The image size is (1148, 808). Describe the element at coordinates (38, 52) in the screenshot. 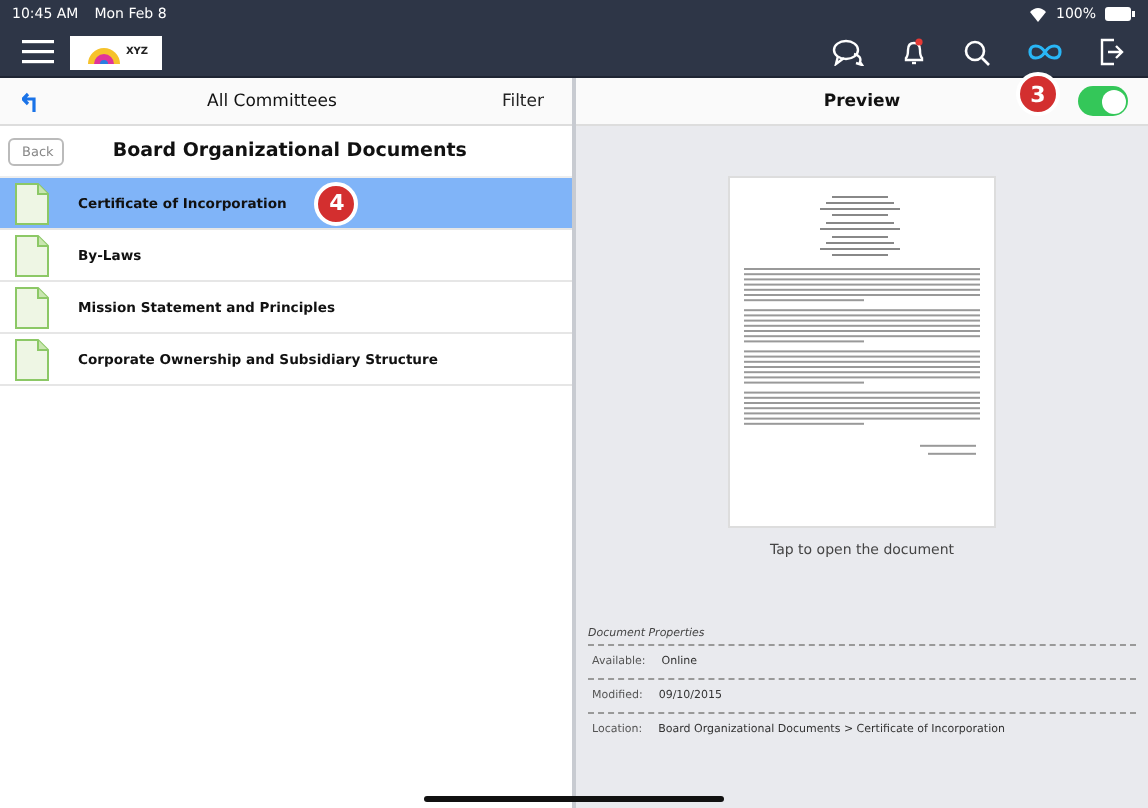

I see `menu-icon` at that location.